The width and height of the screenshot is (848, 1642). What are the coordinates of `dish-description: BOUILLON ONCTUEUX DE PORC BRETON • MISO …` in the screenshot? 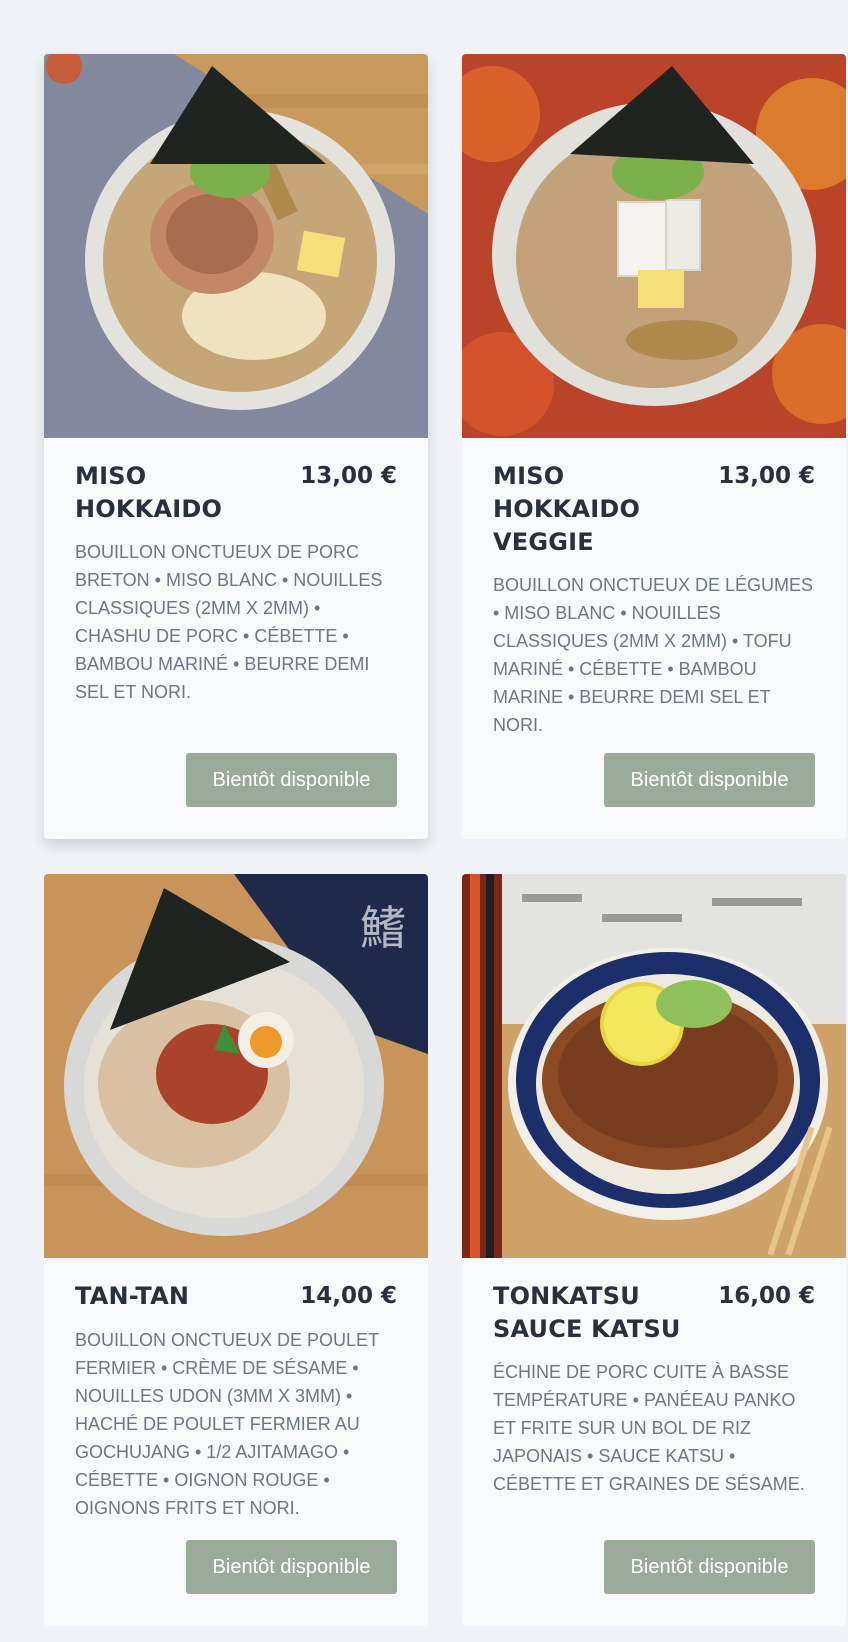 It's located at (229, 622).